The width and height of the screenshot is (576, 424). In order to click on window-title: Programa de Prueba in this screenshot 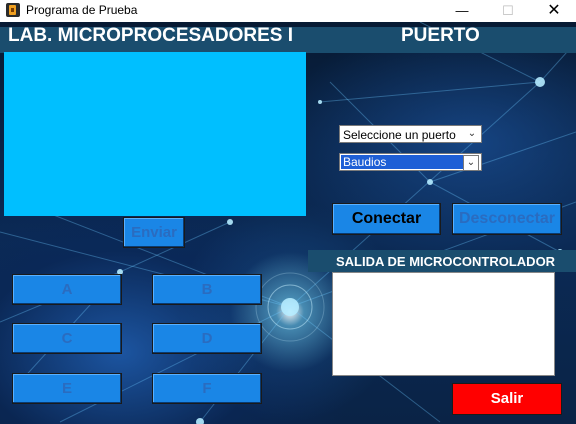, I will do `click(82, 10)`.